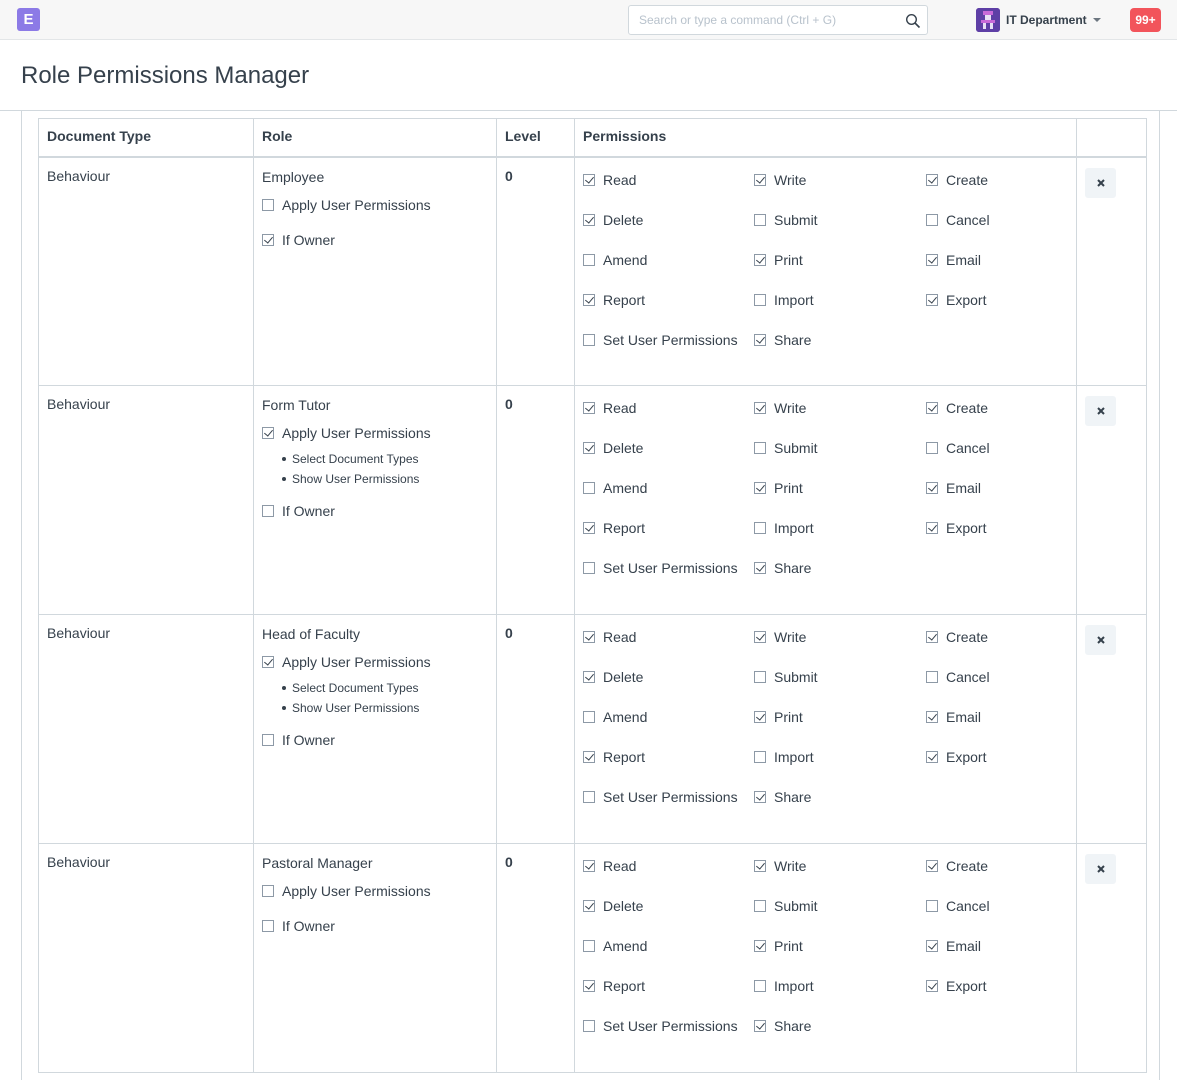 This screenshot has height=1080, width=1177. Describe the element at coordinates (769, 20) in the screenshot. I see `search-input` at that location.